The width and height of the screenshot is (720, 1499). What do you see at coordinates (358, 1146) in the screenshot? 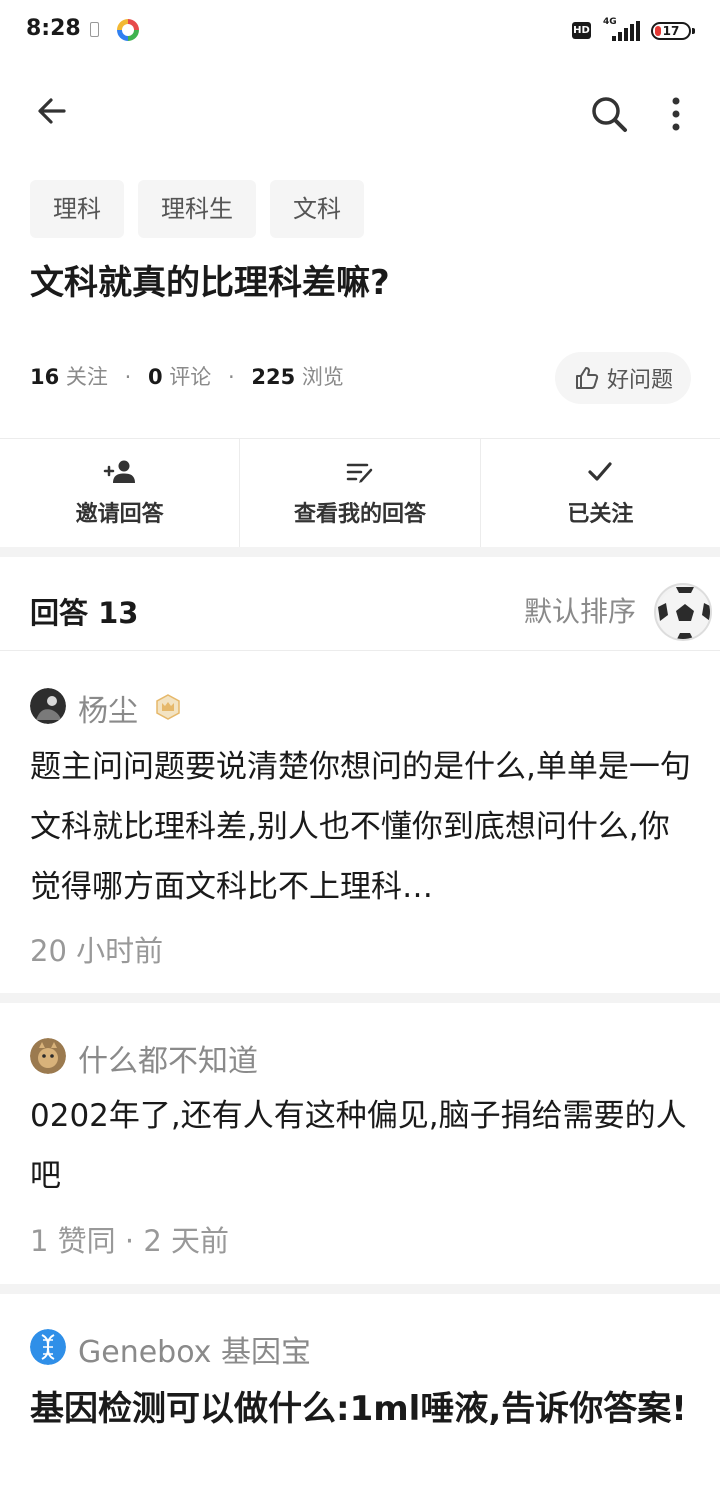
I see `answer-excerpt: 0202年了,还有人有这种偏见,脑子捐给需要的人吧` at bounding box center [358, 1146].